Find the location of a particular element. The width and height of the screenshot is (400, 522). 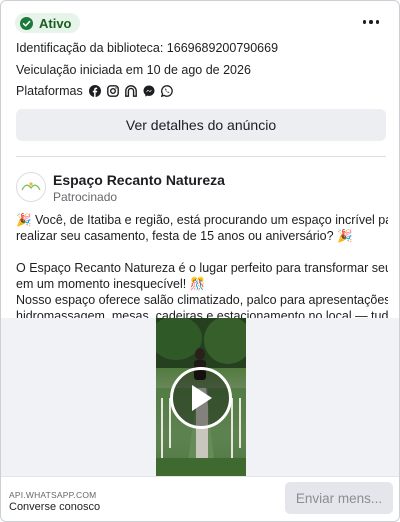

footer-divider is located at coordinates (200, 476).